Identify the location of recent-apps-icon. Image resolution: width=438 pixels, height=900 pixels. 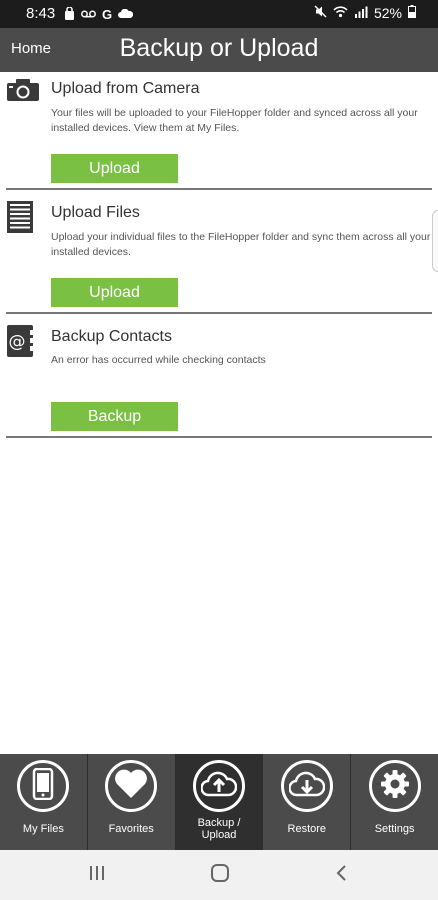
(97, 876).